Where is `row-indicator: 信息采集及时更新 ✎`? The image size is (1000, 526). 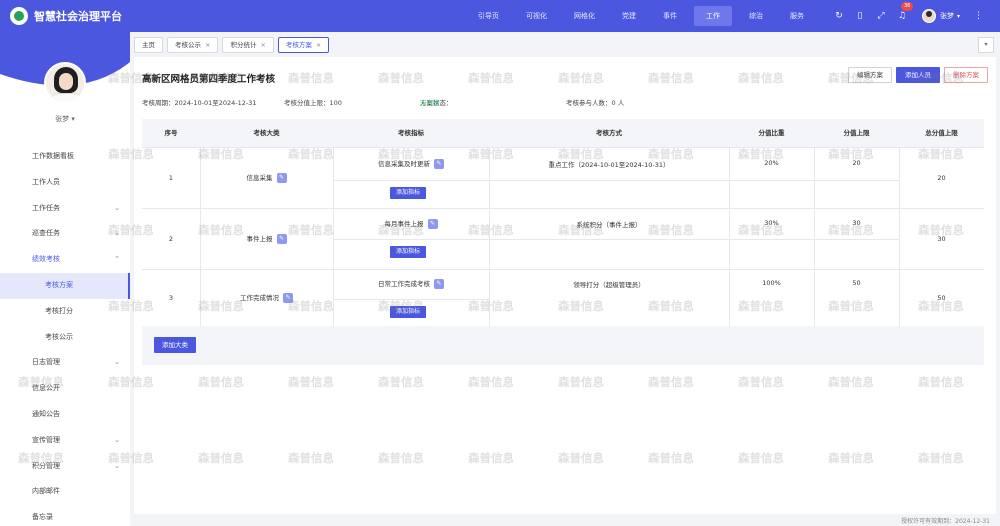 row-indicator: 信息采集及时更新 ✎ is located at coordinates (411, 163).